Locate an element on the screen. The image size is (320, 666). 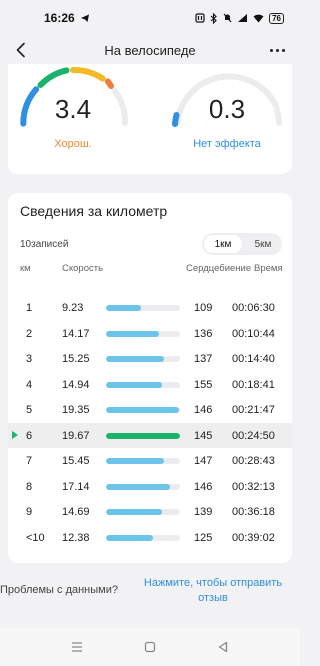
status-icons: 76 is located at coordinates (239, 18).